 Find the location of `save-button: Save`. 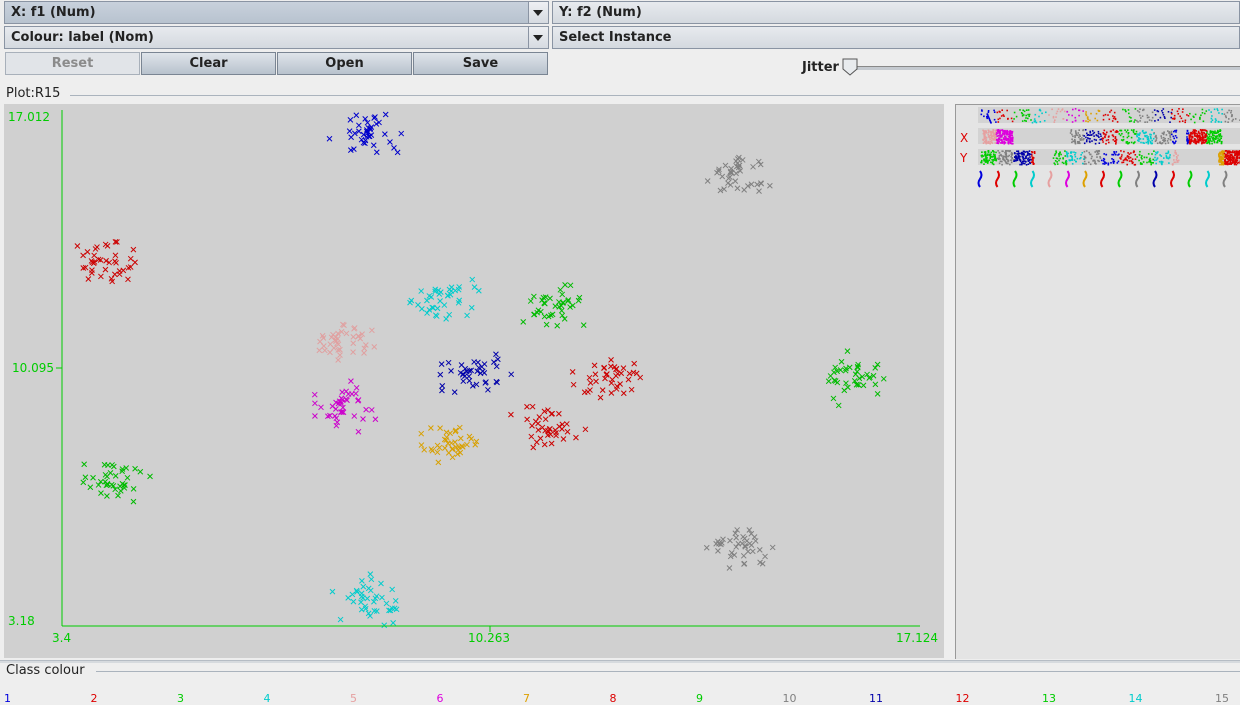

save-button: Save is located at coordinates (480, 63).